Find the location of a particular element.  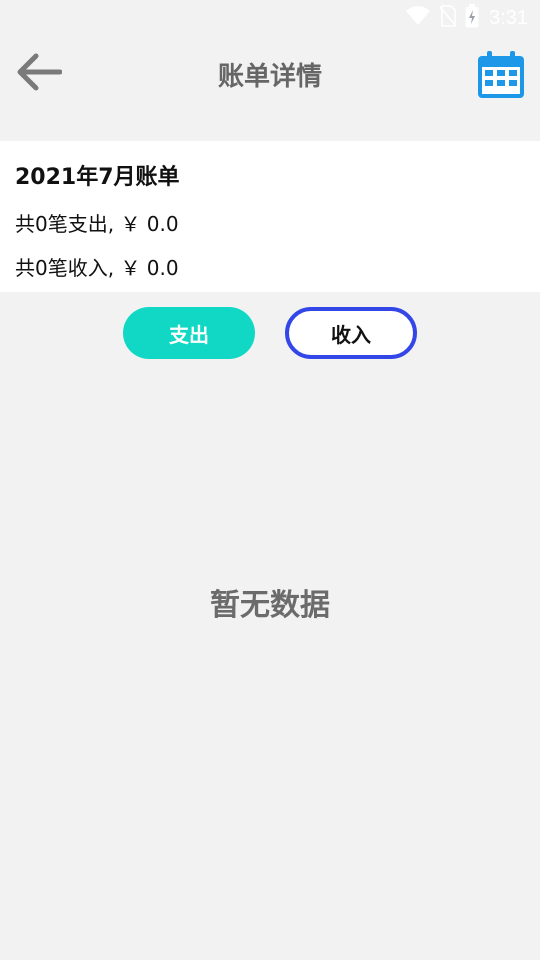

tab-income: 收入 is located at coordinates (351, 333).